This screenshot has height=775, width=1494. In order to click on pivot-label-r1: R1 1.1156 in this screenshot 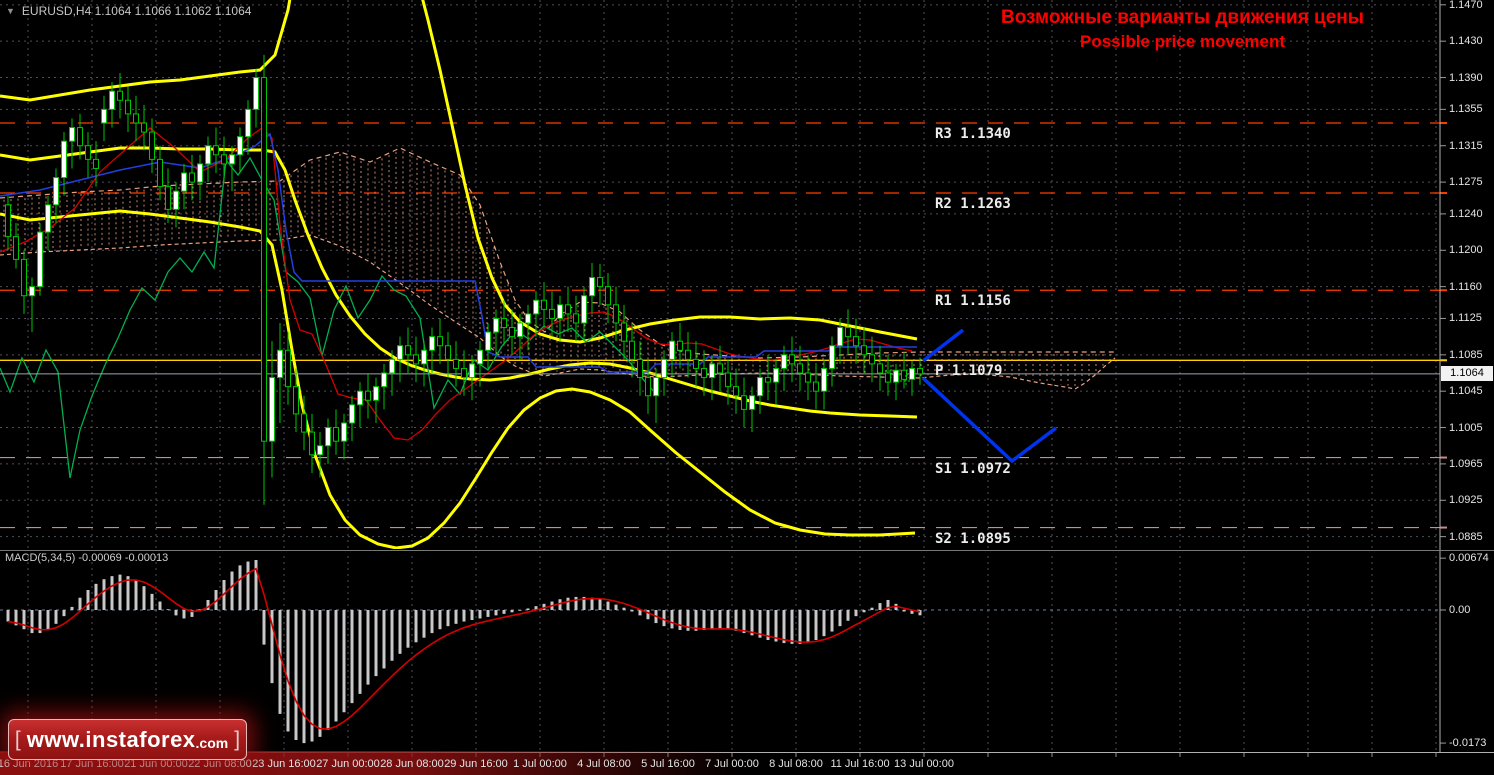, I will do `click(973, 301)`.